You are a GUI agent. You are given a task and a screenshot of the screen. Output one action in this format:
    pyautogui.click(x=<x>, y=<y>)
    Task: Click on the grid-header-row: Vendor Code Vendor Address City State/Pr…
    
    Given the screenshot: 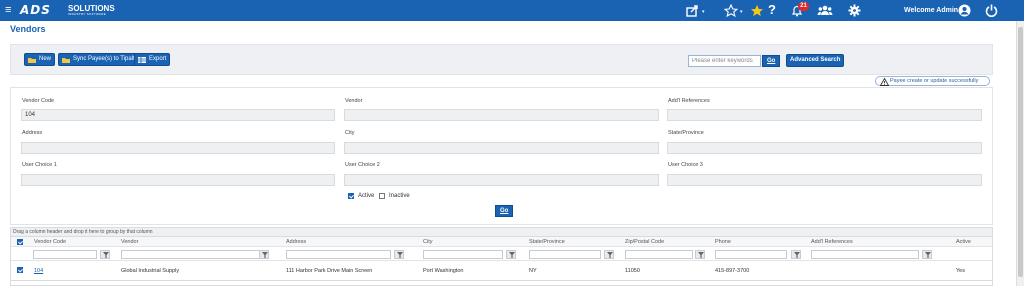 What is the action you would take?
    pyautogui.click(x=501, y=242)
    